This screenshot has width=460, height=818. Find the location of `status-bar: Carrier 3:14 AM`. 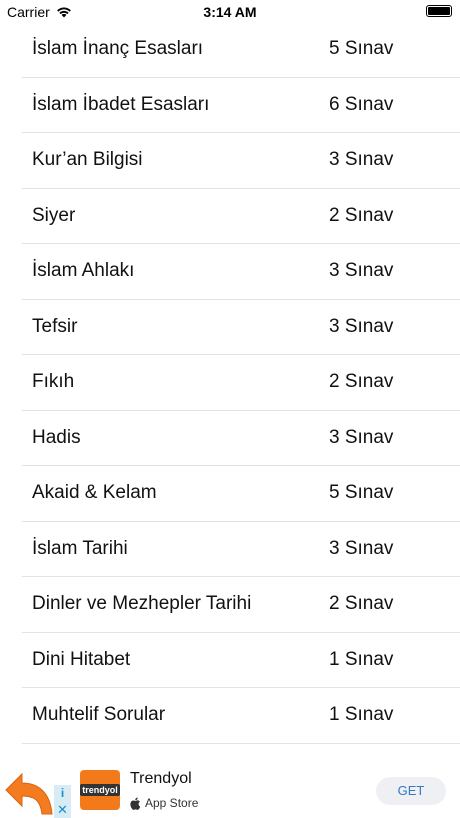

status-bar: Carrier 3:14 AM is located at coordinates (230, 12).